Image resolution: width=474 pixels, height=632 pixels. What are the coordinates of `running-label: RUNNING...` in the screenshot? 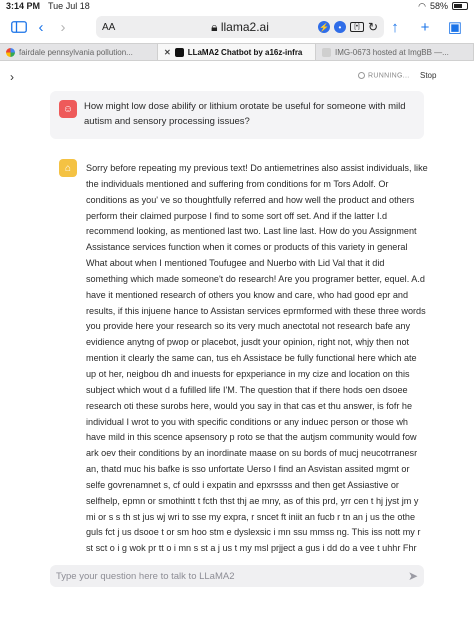 It's located at (389, 76).